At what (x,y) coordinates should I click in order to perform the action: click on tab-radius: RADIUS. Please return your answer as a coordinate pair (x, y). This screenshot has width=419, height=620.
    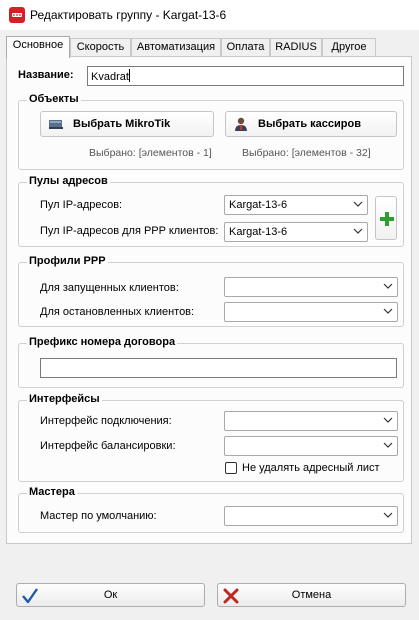
    Looking at the image, I should click on (296, 47).